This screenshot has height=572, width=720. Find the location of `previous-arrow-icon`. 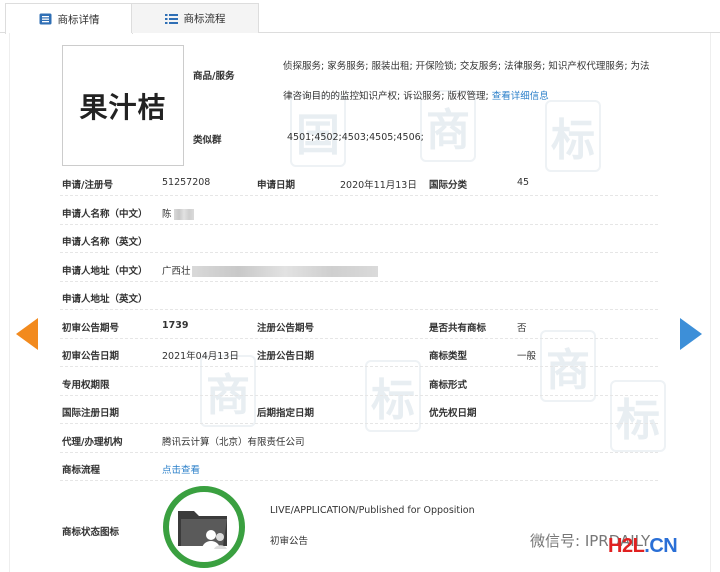

previous-arrow-icon is located at coordinates (27, 334).